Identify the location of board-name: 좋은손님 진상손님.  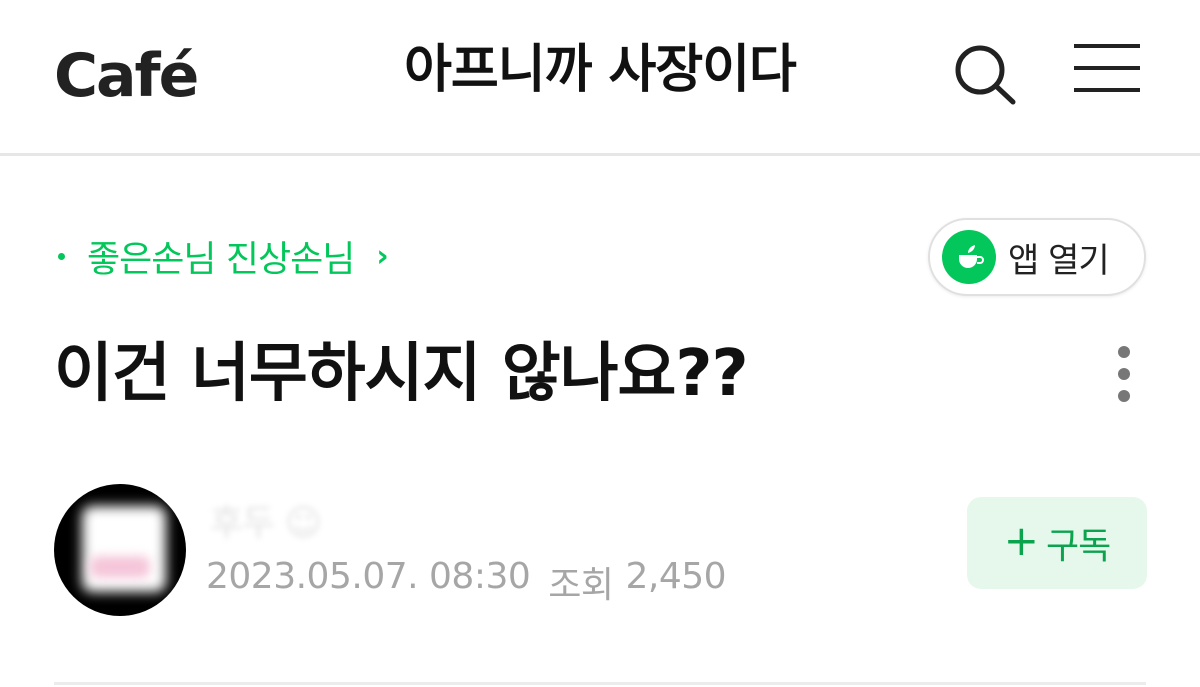
(221, 259).